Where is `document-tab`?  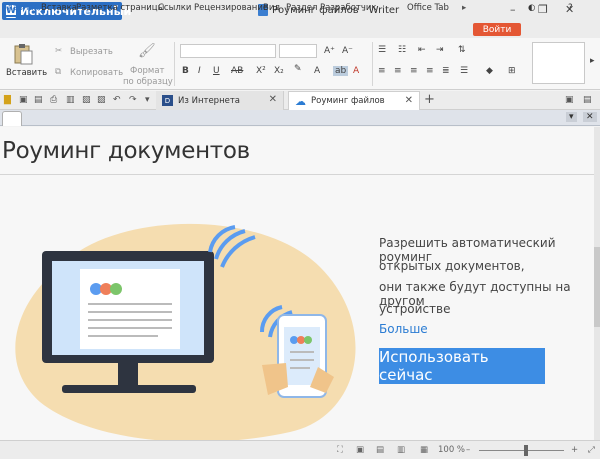
document-tab is located at coordinates (12, 118).